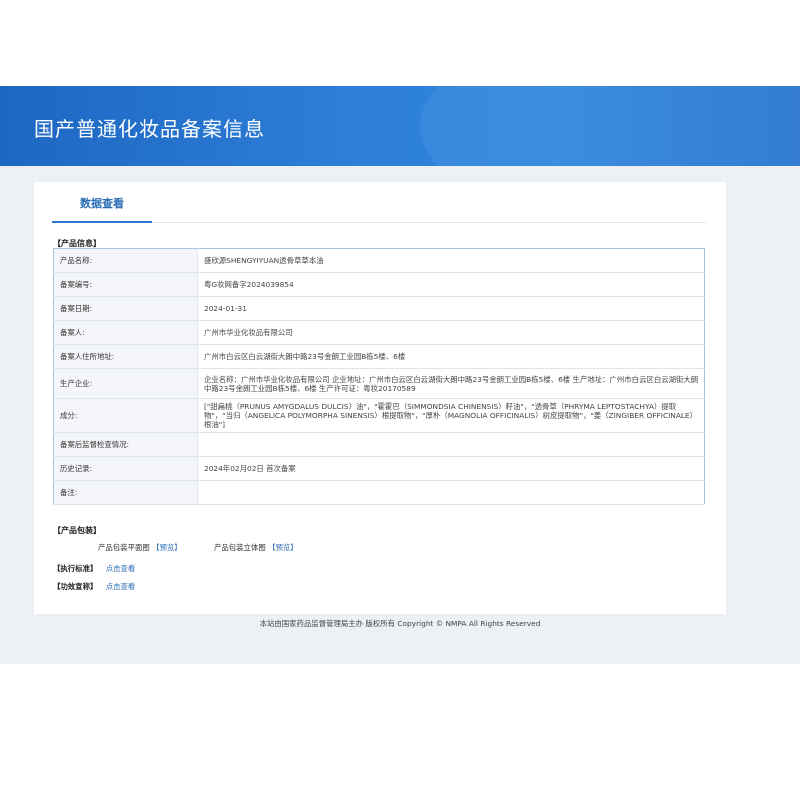 The image size is (800, 800). I want to click on row-label: 产品名称:, so click(125, 260).